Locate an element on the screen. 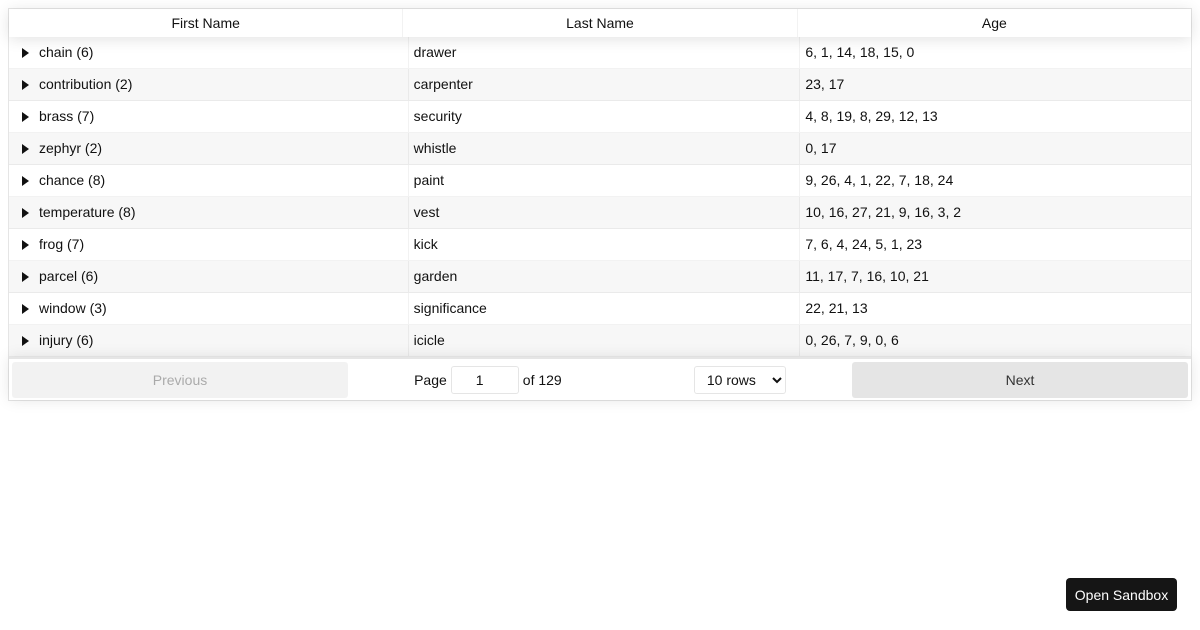 The height and width of the screenshot is (630, 1200). last-name-cell: significance is located at coordinates (605, 308).